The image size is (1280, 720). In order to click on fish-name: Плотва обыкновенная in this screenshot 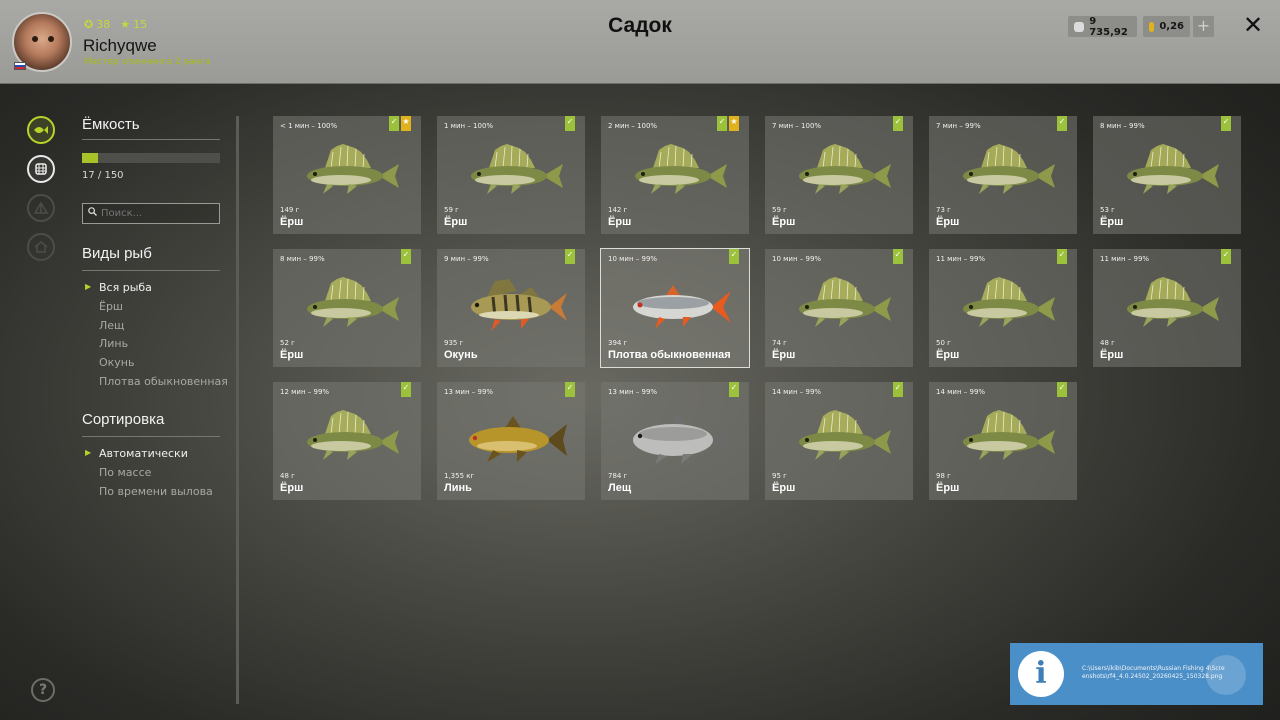, I will do `click(669, 355)`.